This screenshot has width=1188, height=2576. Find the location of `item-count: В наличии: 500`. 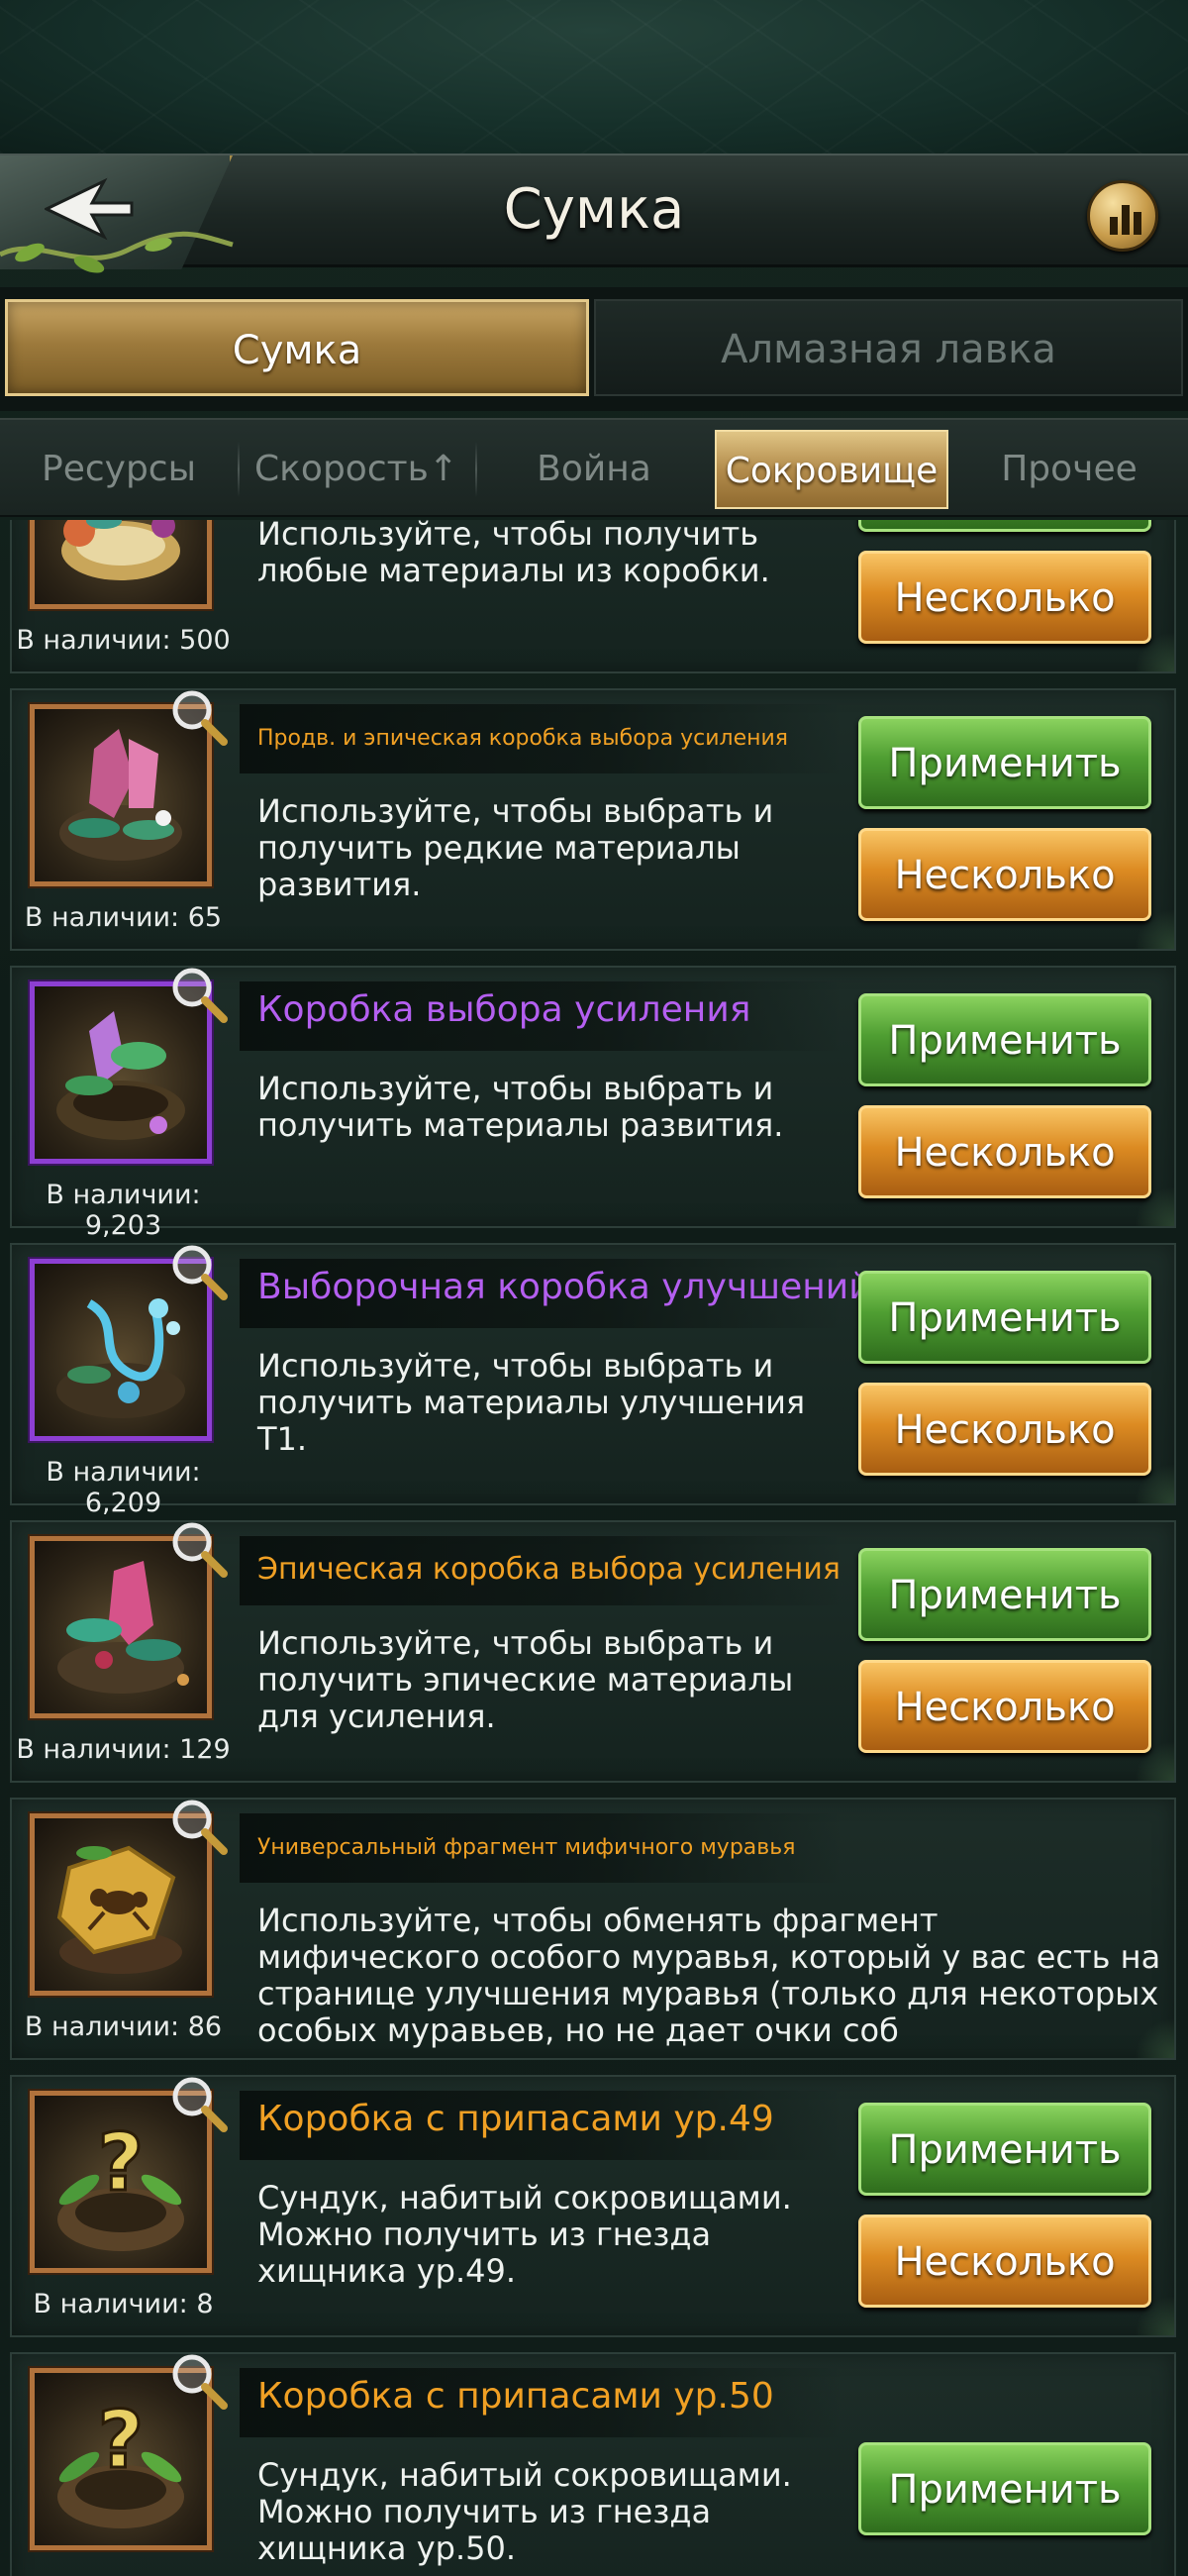

item-count: В наличии: 500 is located at coordinates (123, 640).